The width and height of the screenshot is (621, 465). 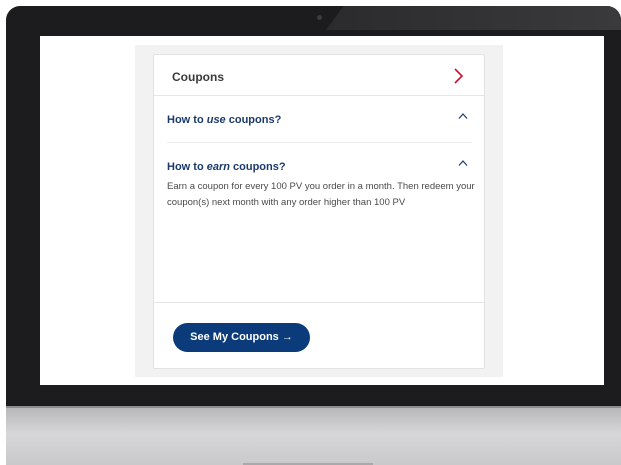 I want to click on bezel-reflection, so click(x=473, y=18).